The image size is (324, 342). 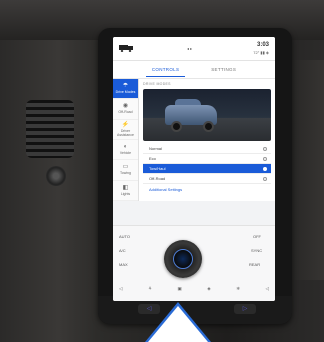 What do you see at coordinates (207, 159) in the screenshot?
I see `mode-eco: Eco` at bounding box center [207, 159].